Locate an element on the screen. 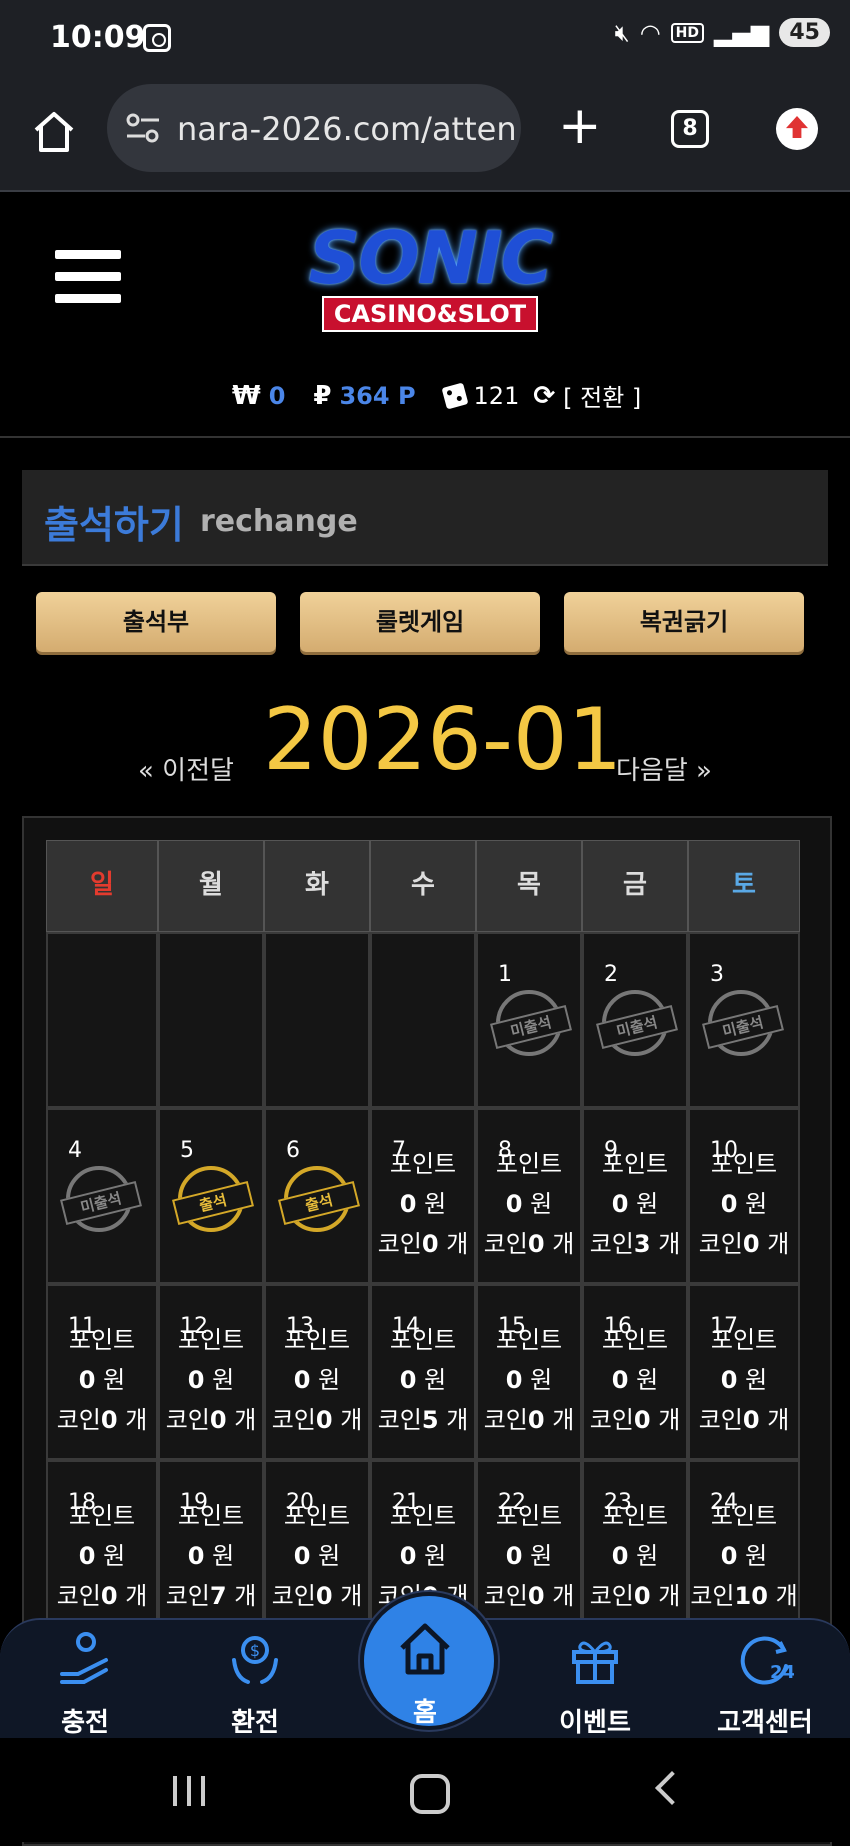  day-number: 6 is located at coordinates (293, 1150).